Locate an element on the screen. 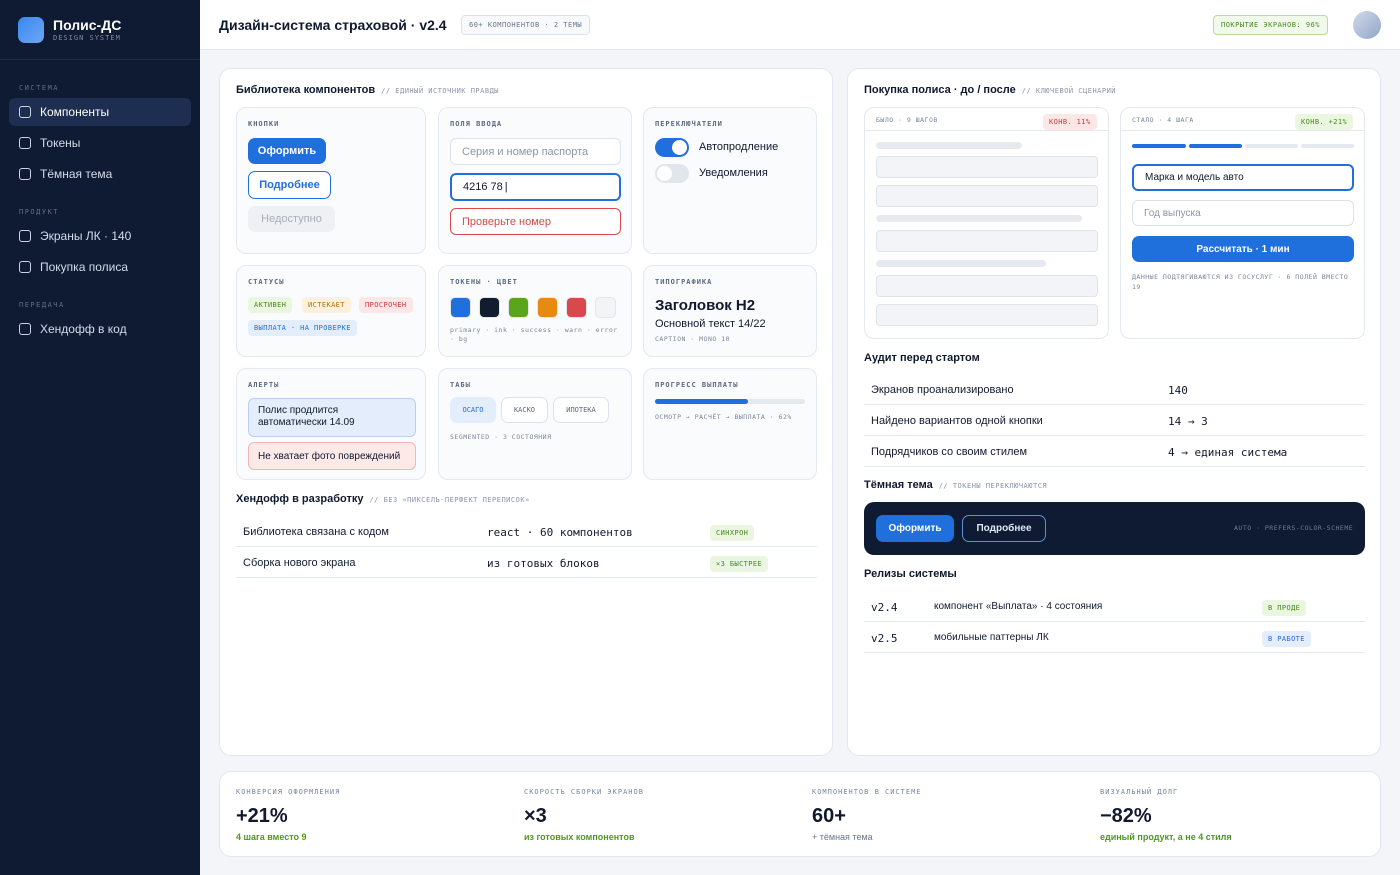  coverage-badge: ПОКРЫТИЕ ЭКРАНОВ: 96% is located at coordinates (1271, 25).